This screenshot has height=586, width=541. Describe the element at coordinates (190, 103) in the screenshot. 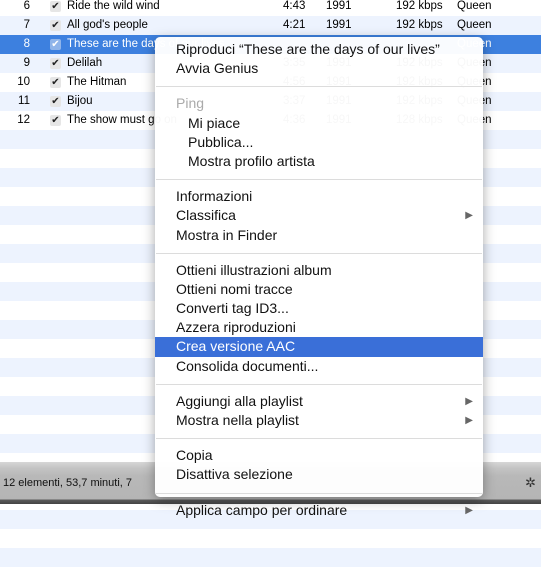

I see `menu-item-label: Ping` at that location.